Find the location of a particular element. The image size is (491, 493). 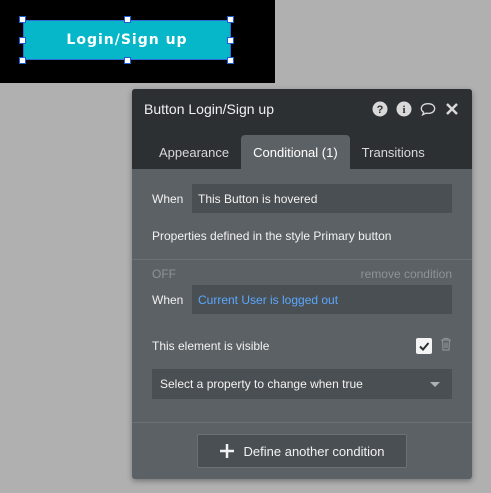

resize-handle-bm is located at coordinates (127, 60).